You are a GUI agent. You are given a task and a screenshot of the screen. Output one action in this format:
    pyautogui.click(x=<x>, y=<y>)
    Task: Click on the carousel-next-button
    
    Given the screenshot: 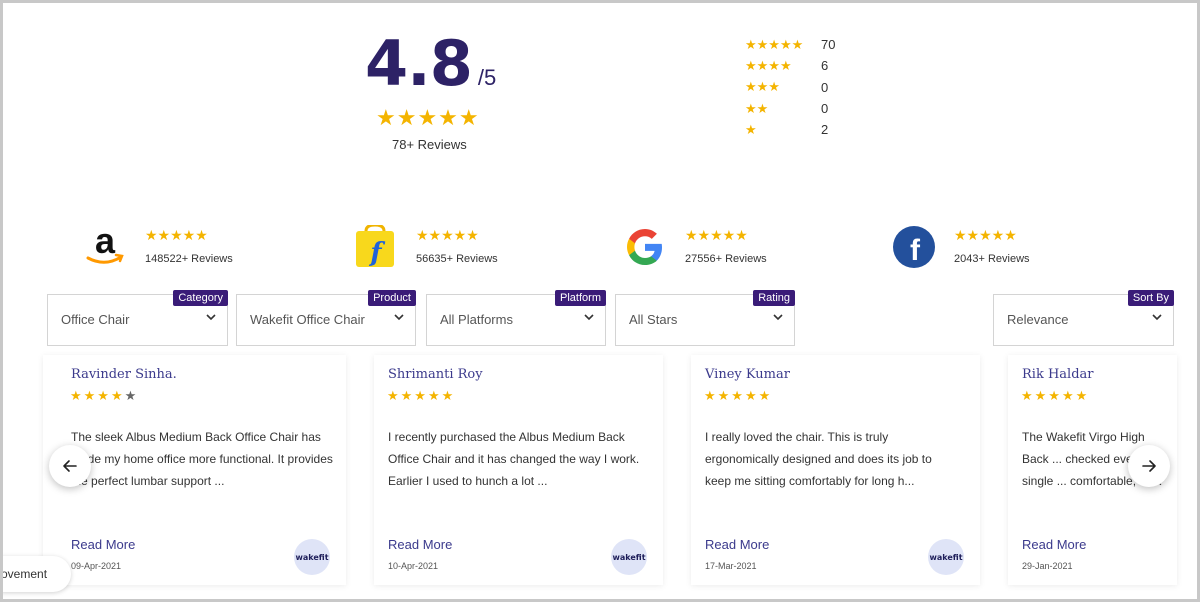 What is the action you would take?
    pyautogui.click(x=1149, y=466)
    